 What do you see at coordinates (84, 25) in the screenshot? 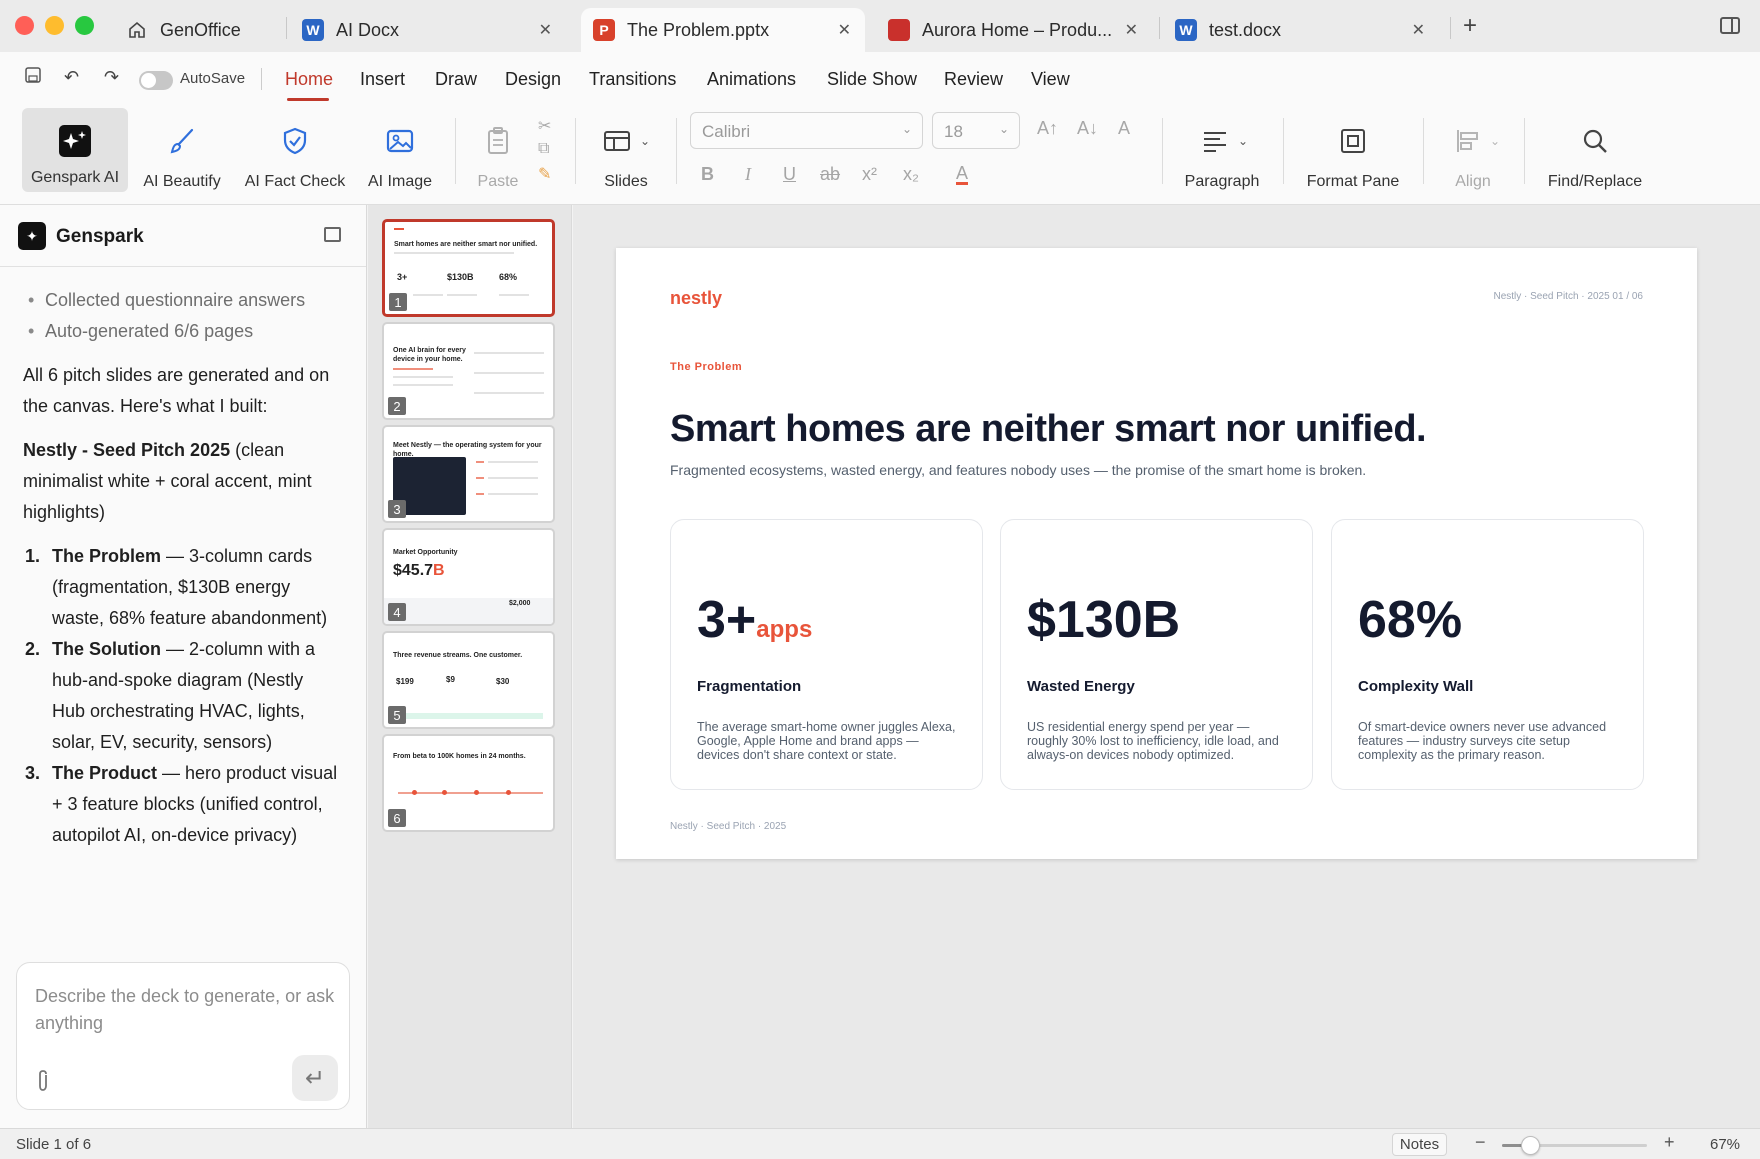
I see `zoom-window-button` at bounding box center [84, 25].